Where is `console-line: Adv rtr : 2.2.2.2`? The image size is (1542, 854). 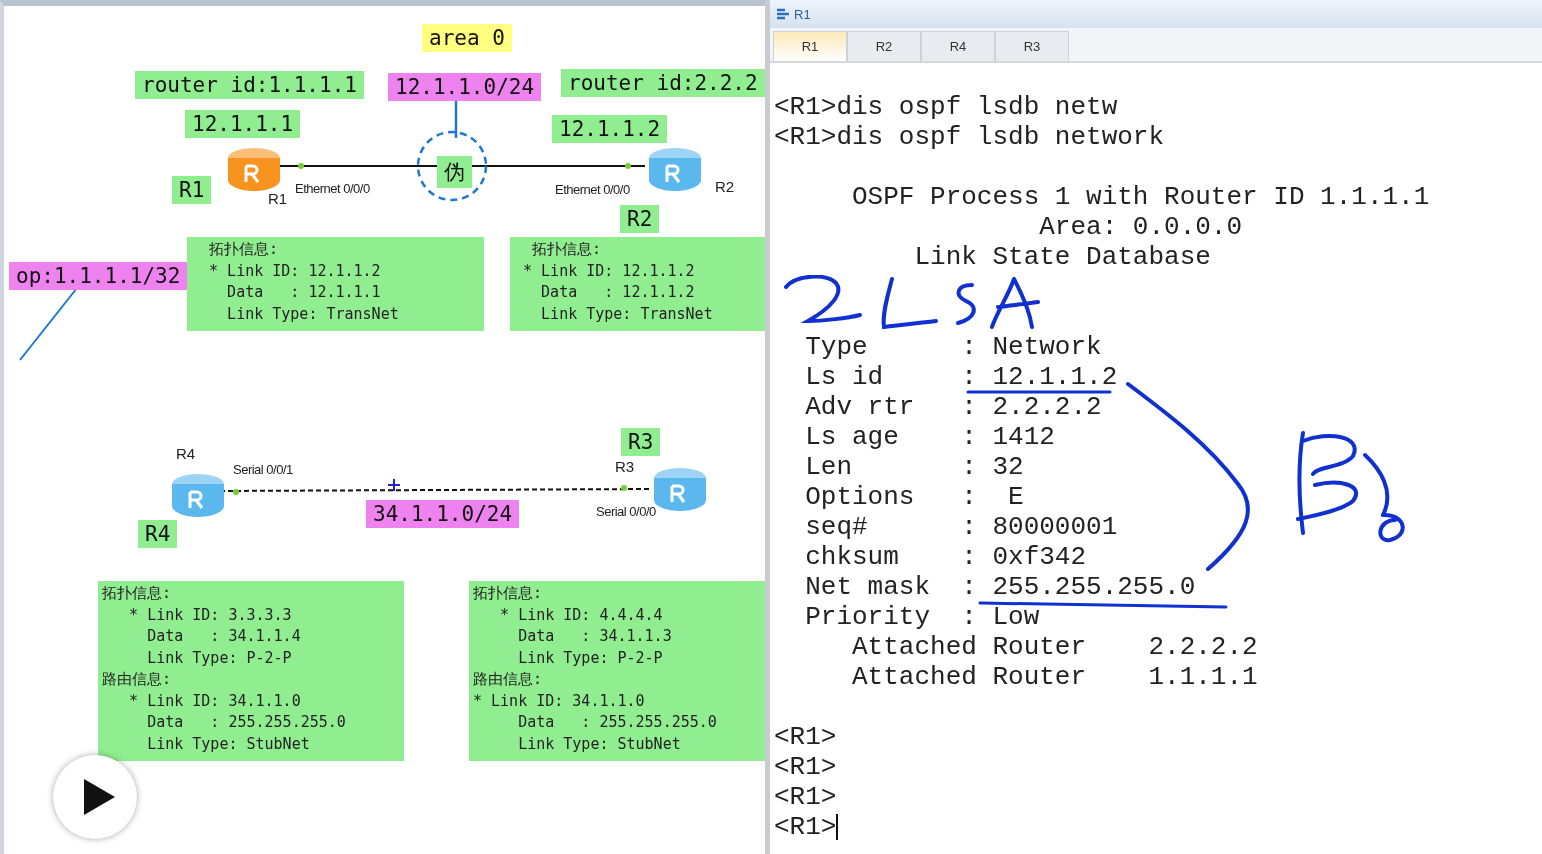
console-line: Adv rtr : 2.2.2.2 is located at coordinates (953, 407).